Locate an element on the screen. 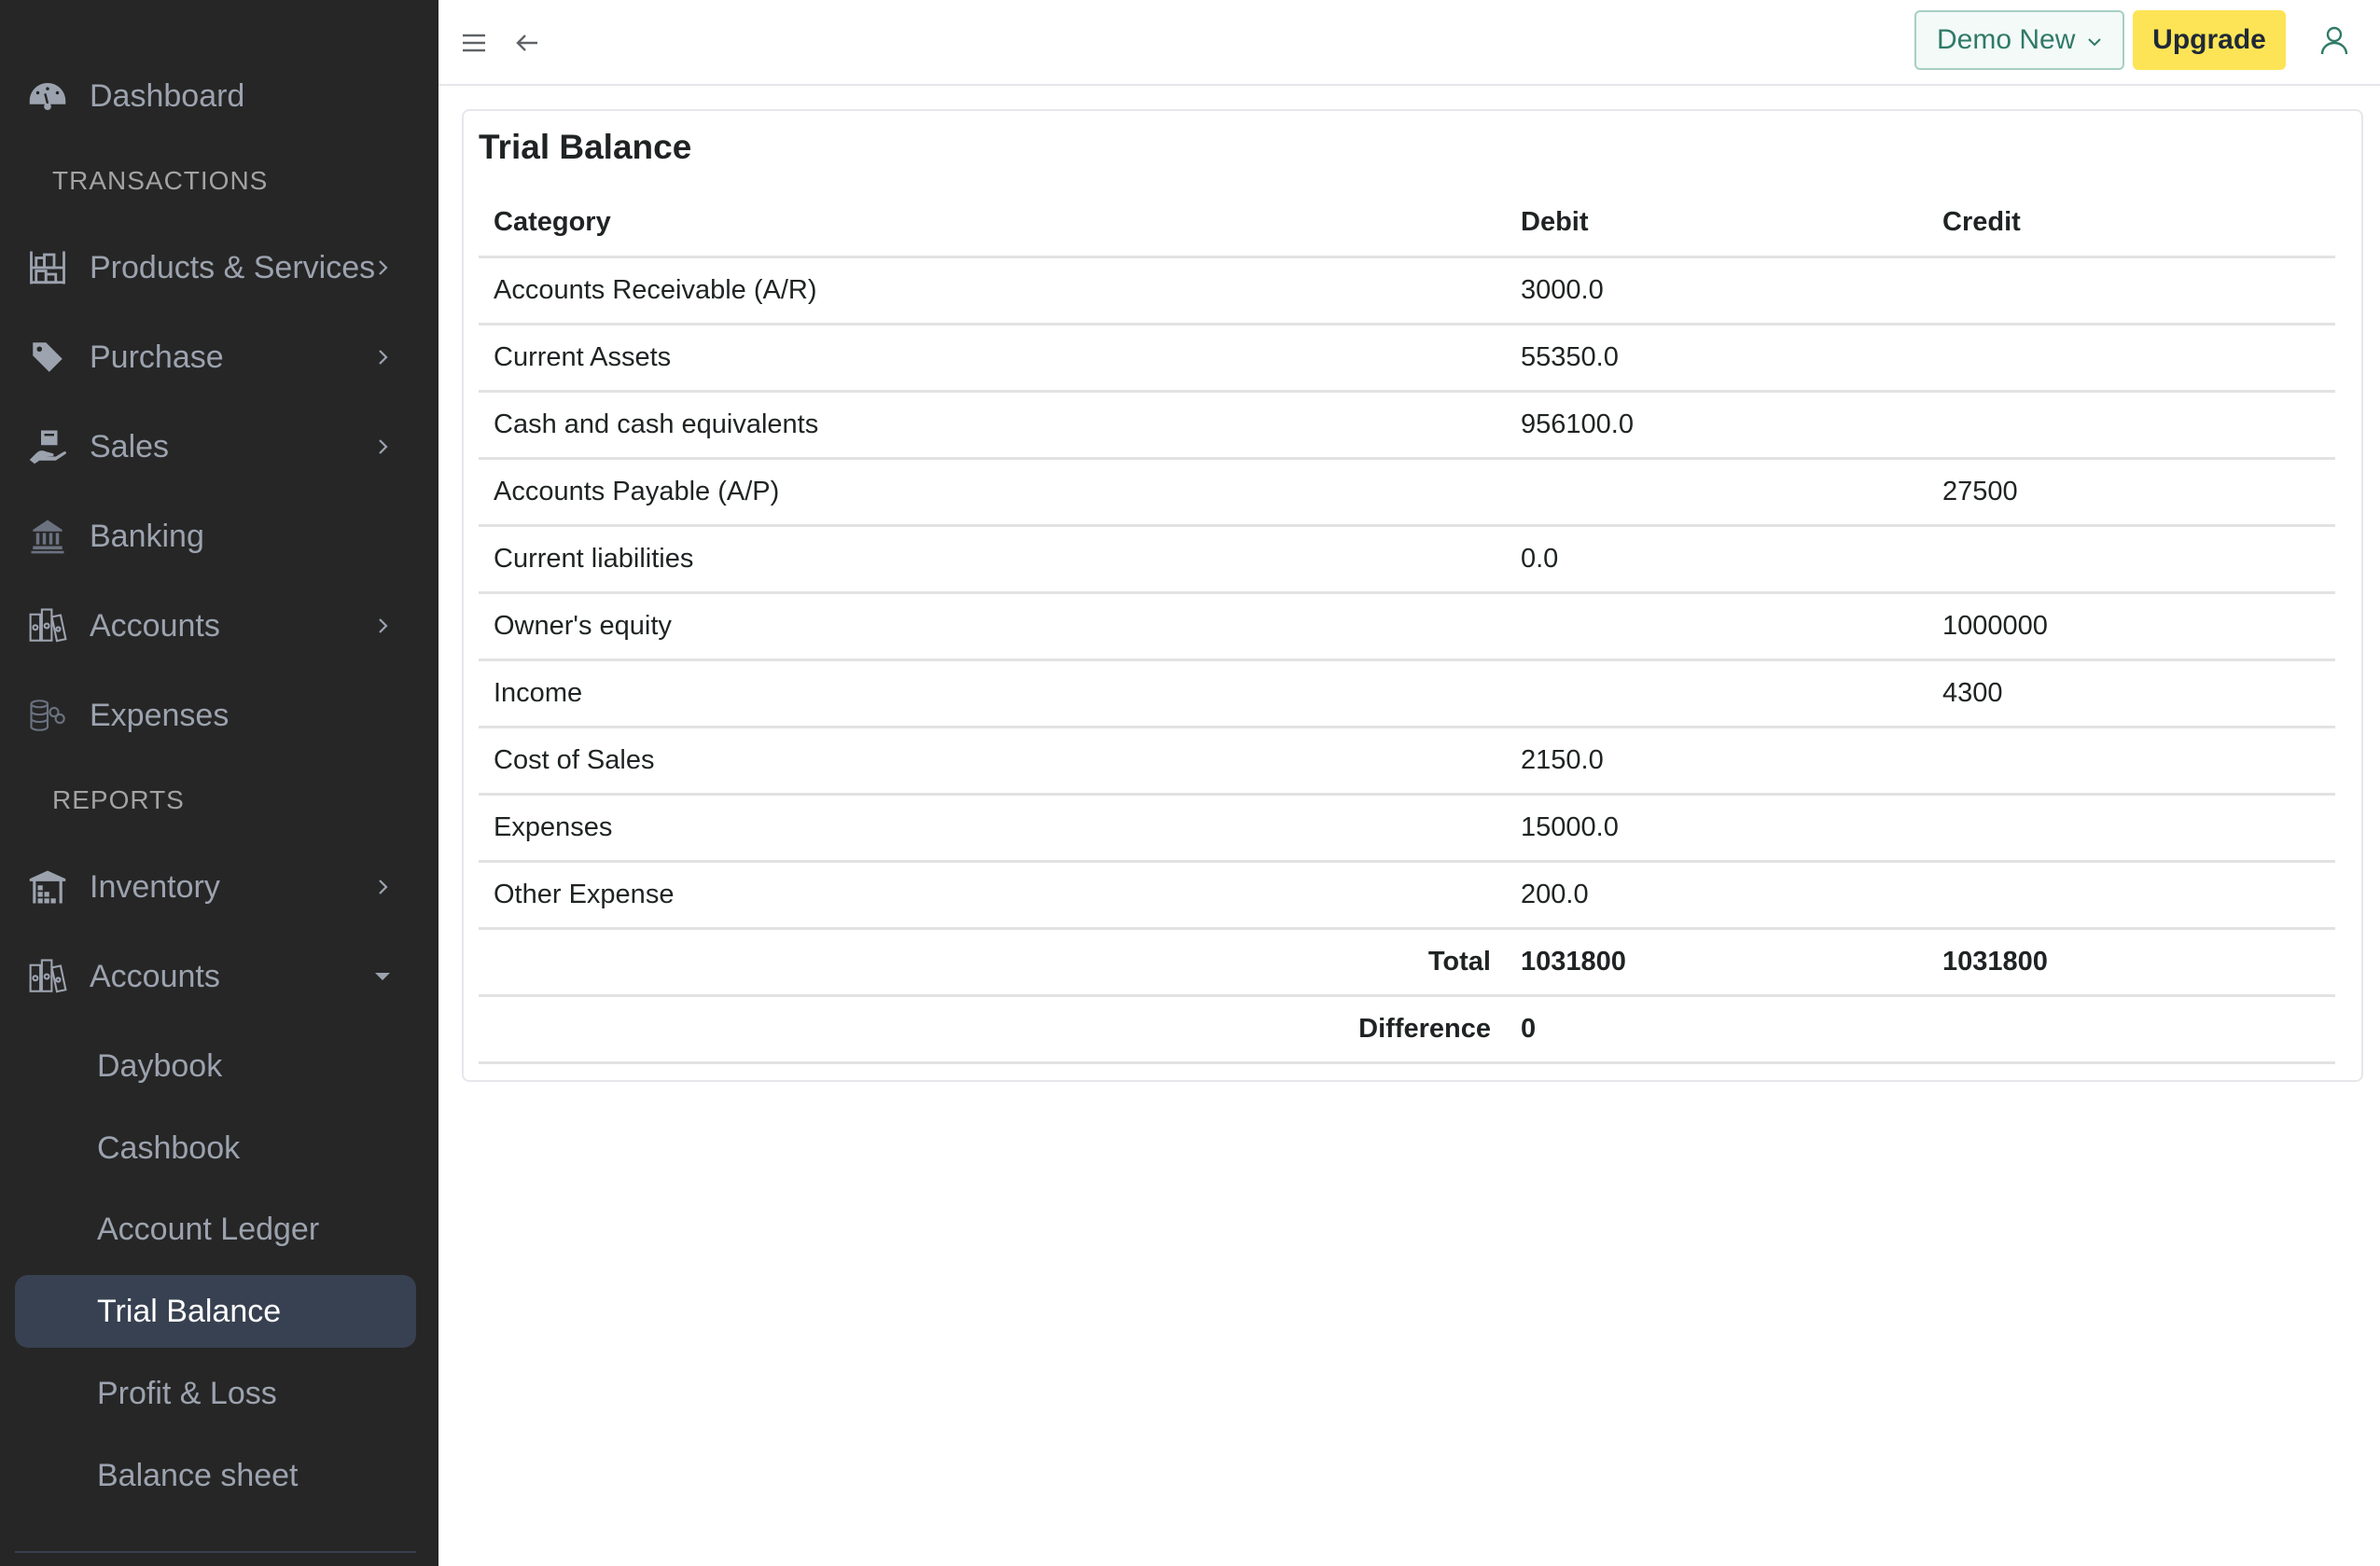  table-row: Expenses 15000.0 is located at coordinates (1407, 828).